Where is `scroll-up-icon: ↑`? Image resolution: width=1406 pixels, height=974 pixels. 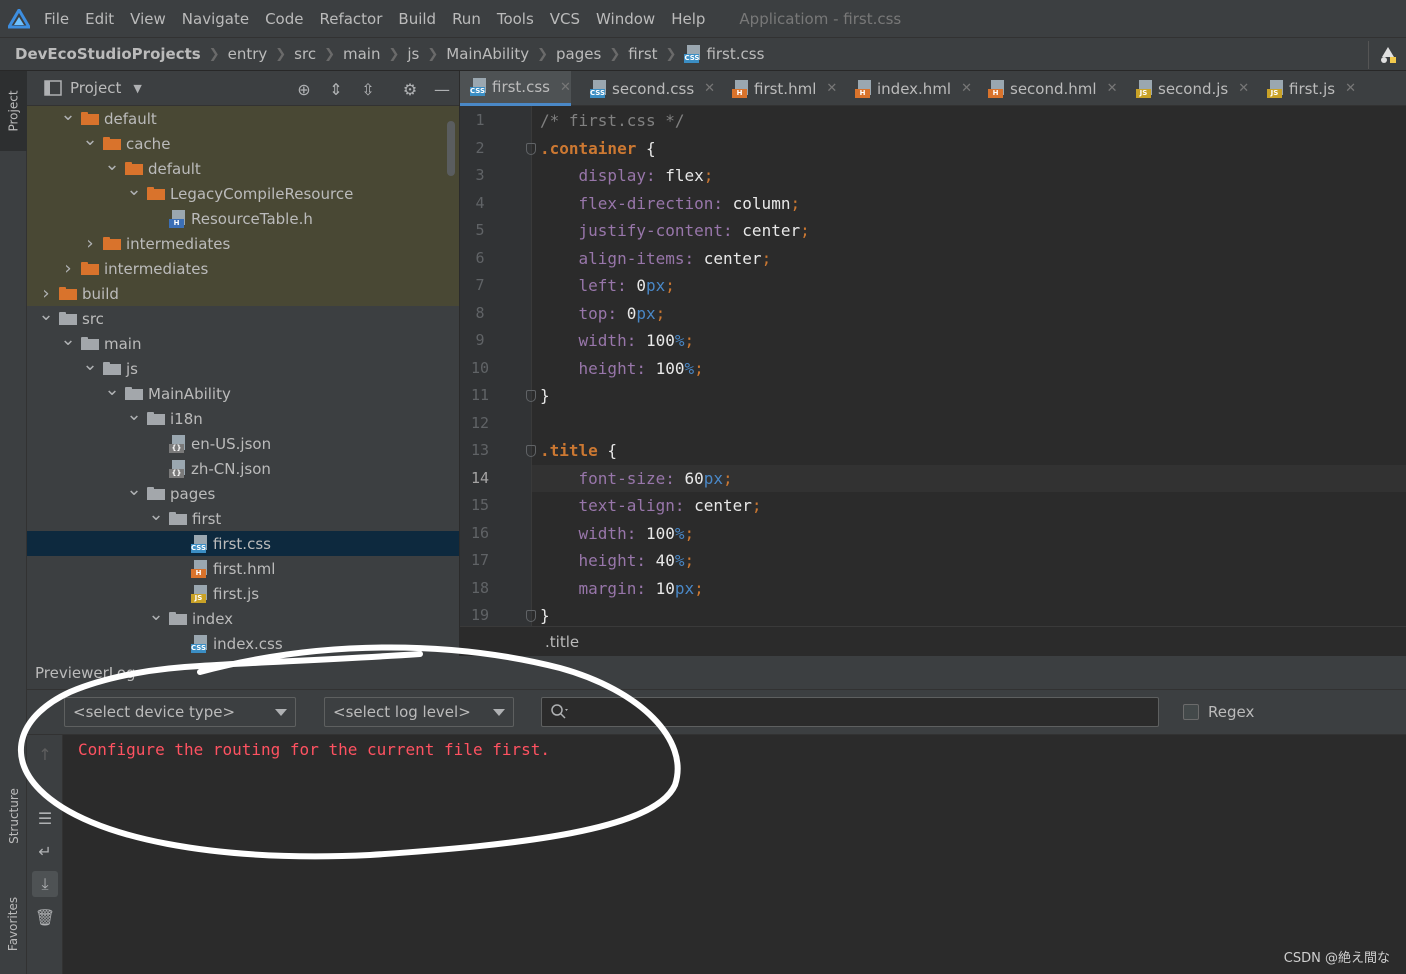 scroll-up-icon: ↑ is located at coordinates (45, 754).